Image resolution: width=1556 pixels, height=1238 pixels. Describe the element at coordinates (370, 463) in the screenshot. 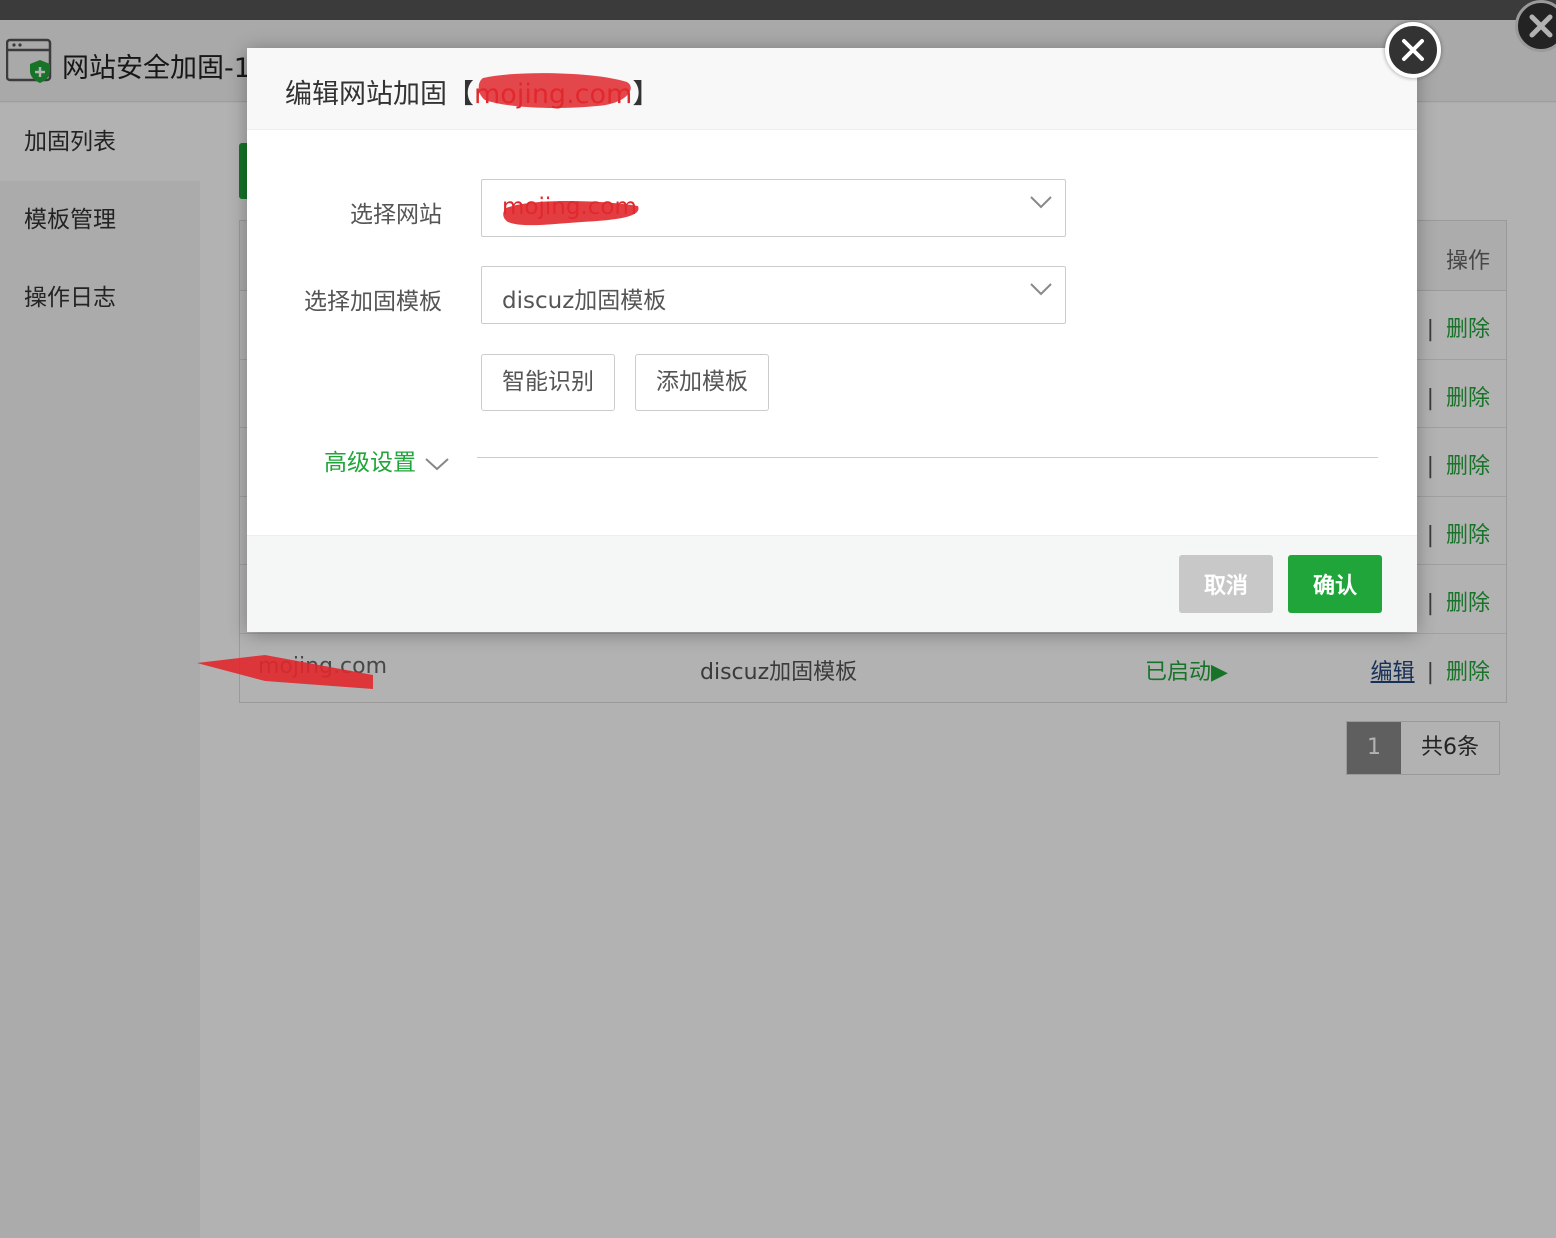

I see `advanced-settings-label: 高级设置` at that location.